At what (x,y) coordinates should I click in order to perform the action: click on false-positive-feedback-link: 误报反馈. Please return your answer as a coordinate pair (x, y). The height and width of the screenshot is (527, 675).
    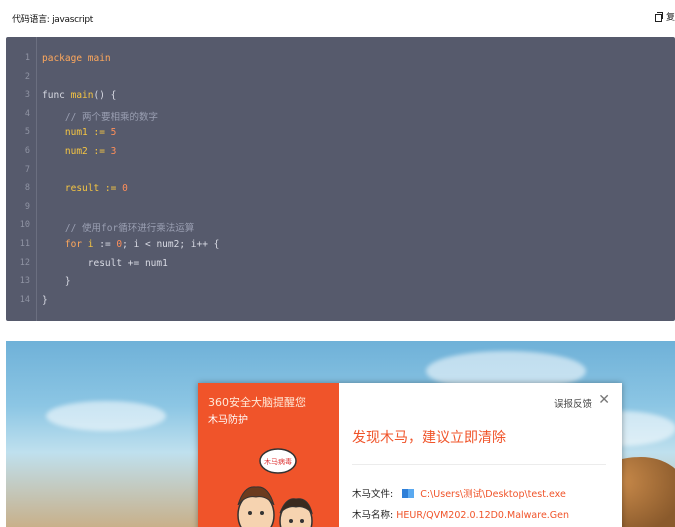
    Looking at the image, I should click on (573, 403).